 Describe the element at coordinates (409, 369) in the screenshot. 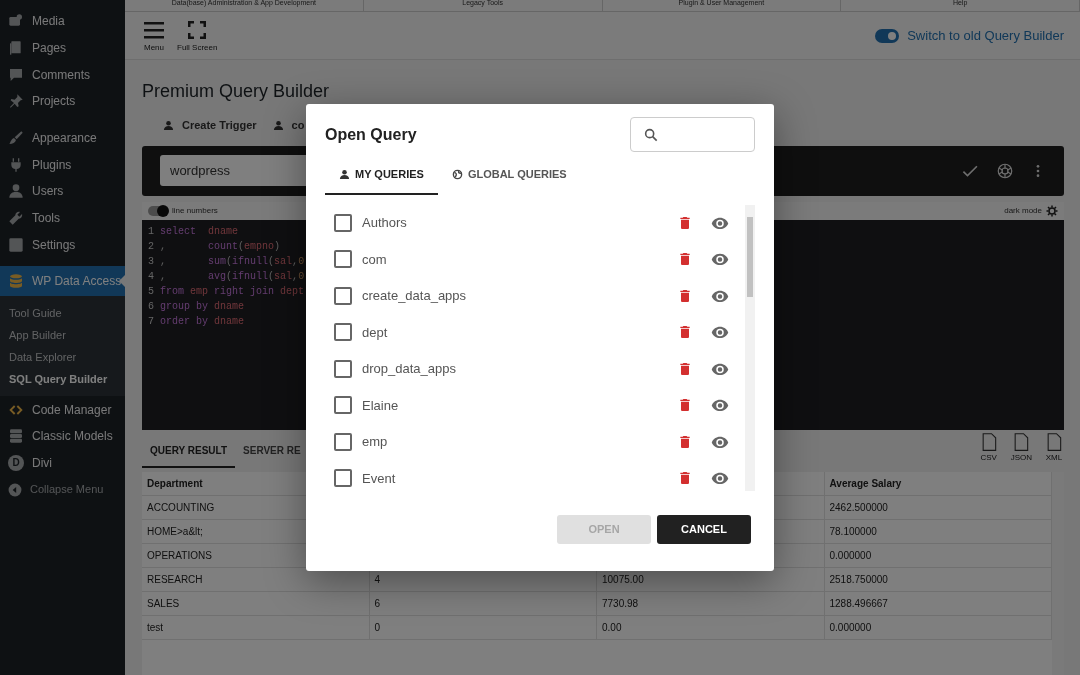

I see `query-name: drop_data_apps` at that location.